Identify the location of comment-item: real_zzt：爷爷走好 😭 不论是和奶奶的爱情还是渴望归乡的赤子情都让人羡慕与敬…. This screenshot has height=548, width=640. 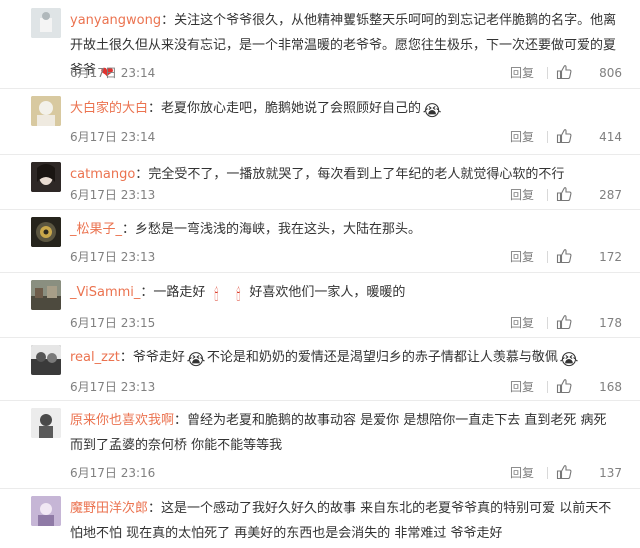
(320, 369).